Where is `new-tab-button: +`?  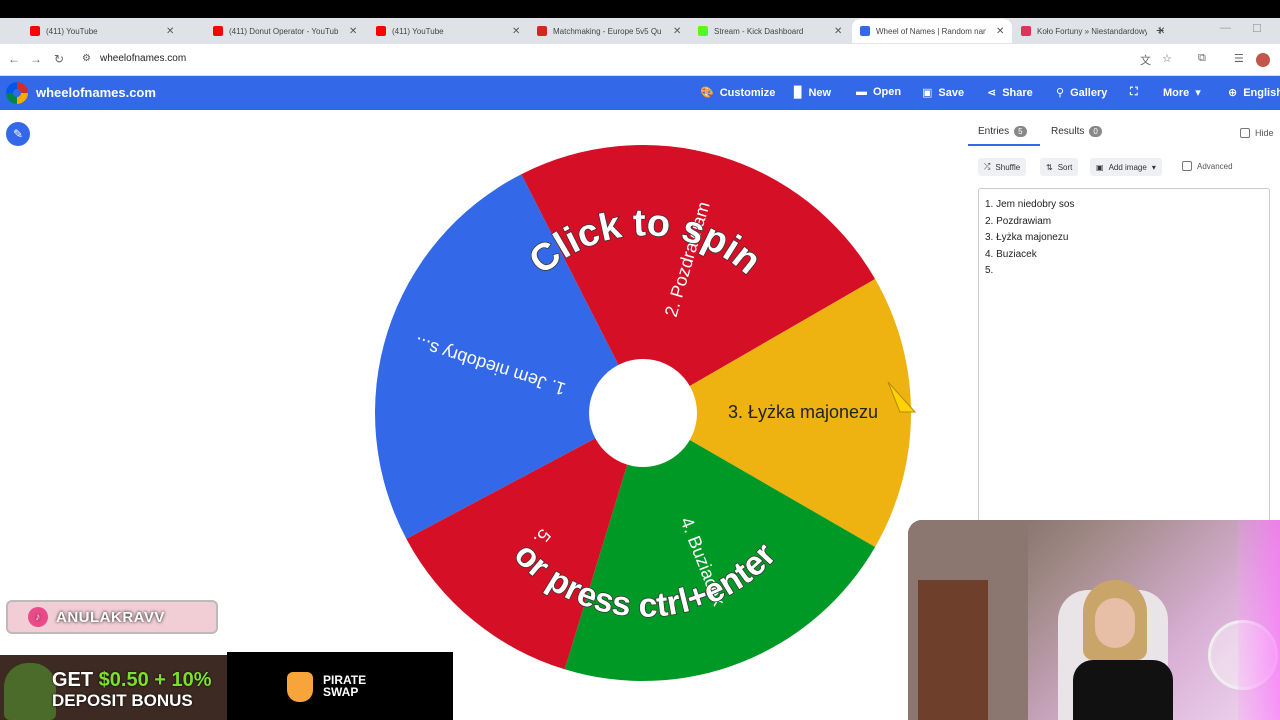
new-tab-button: + is located at coordinates (1160, 30).